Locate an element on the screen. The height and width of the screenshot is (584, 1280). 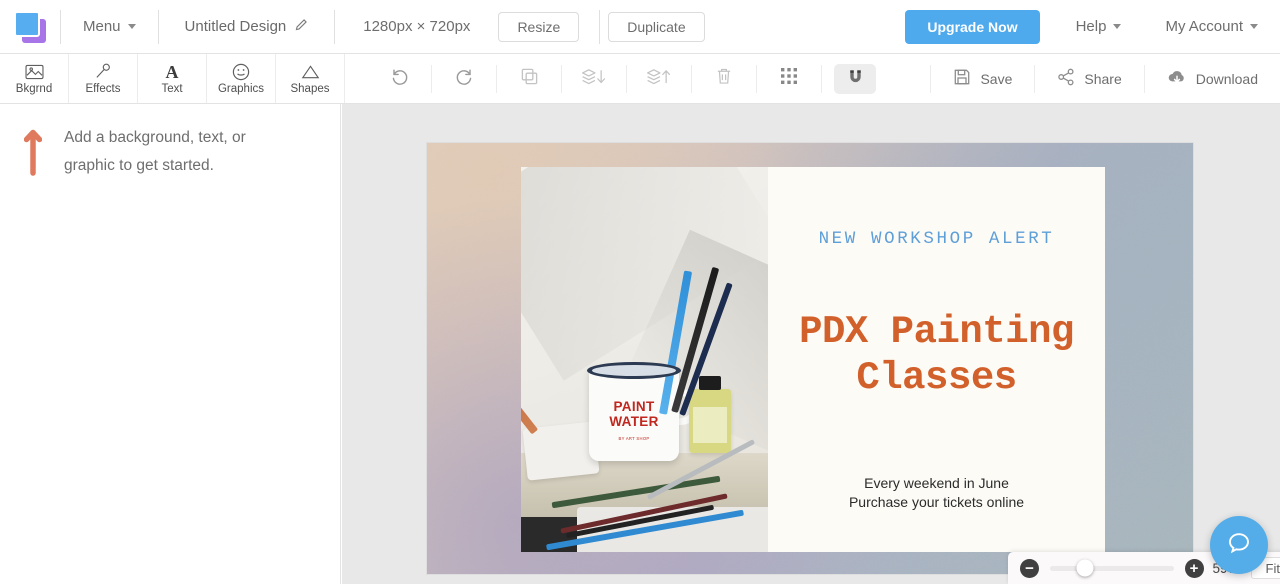
redo-arrow-icon is located at coordinates (464, 79).